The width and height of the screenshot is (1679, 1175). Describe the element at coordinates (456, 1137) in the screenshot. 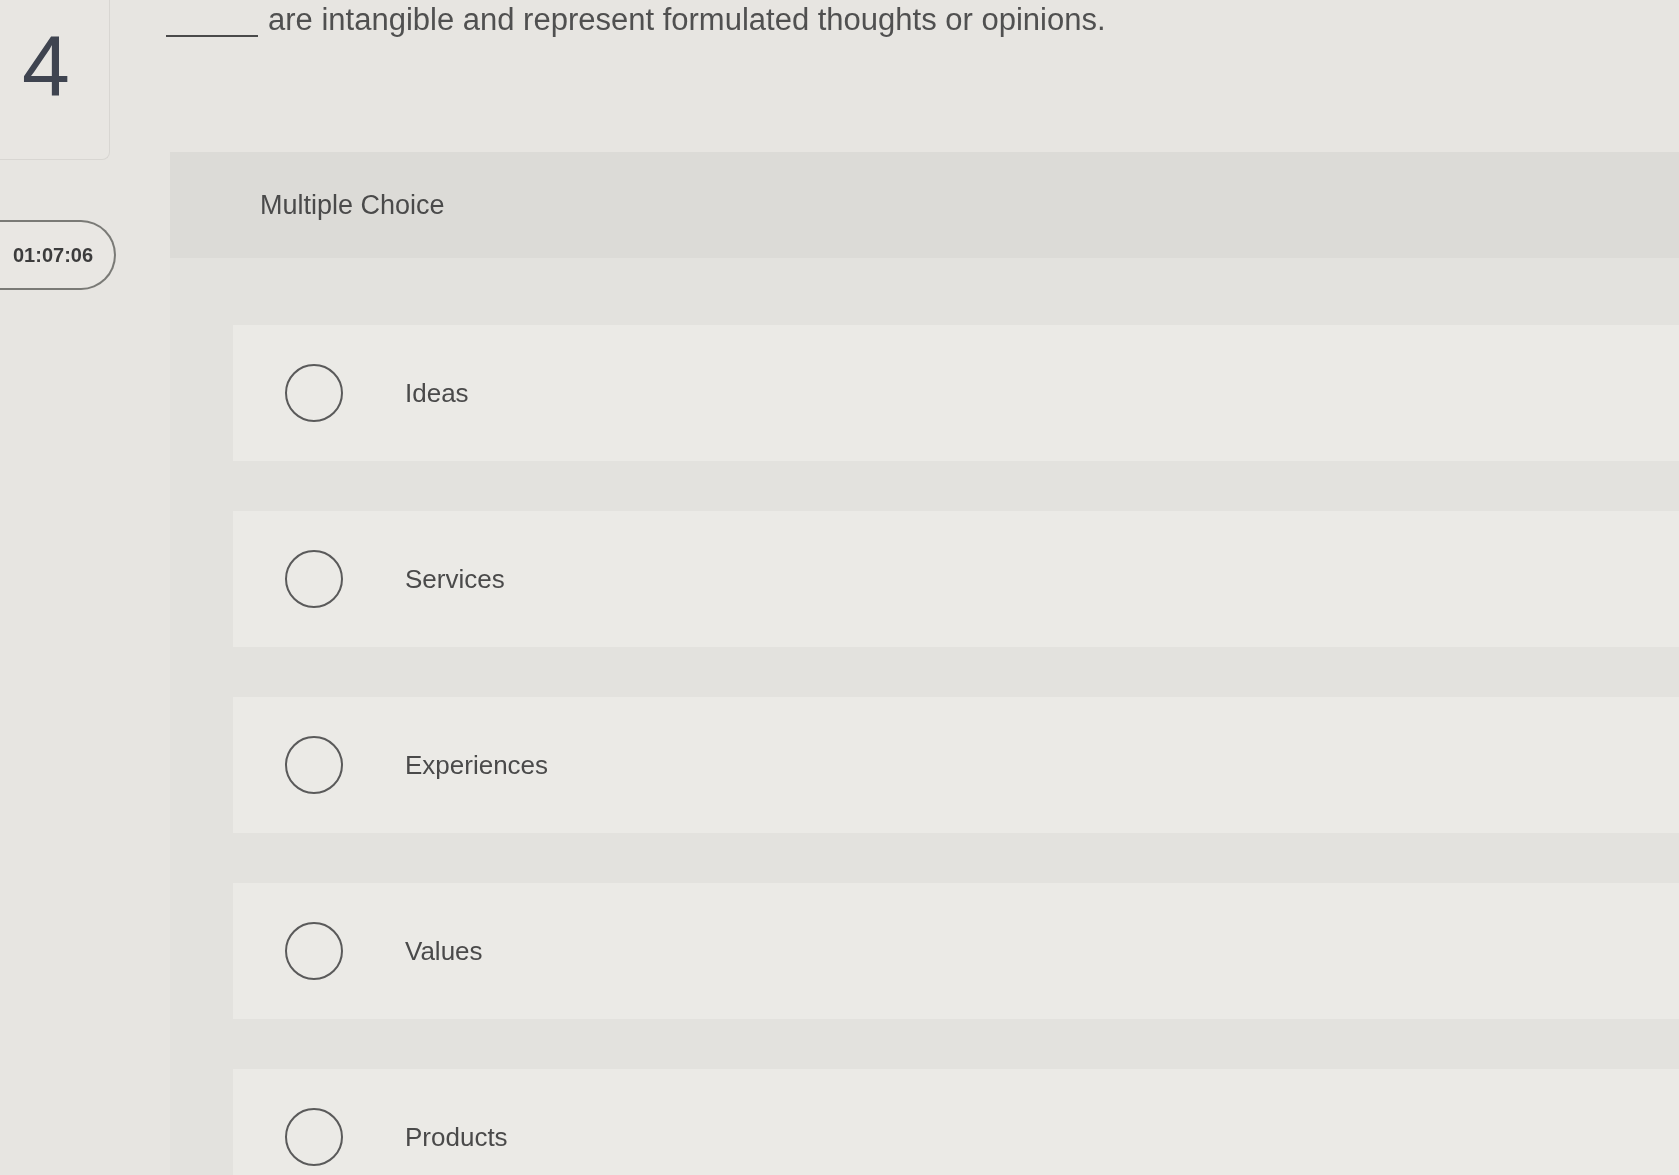

I see `option-label: Products` at that location.